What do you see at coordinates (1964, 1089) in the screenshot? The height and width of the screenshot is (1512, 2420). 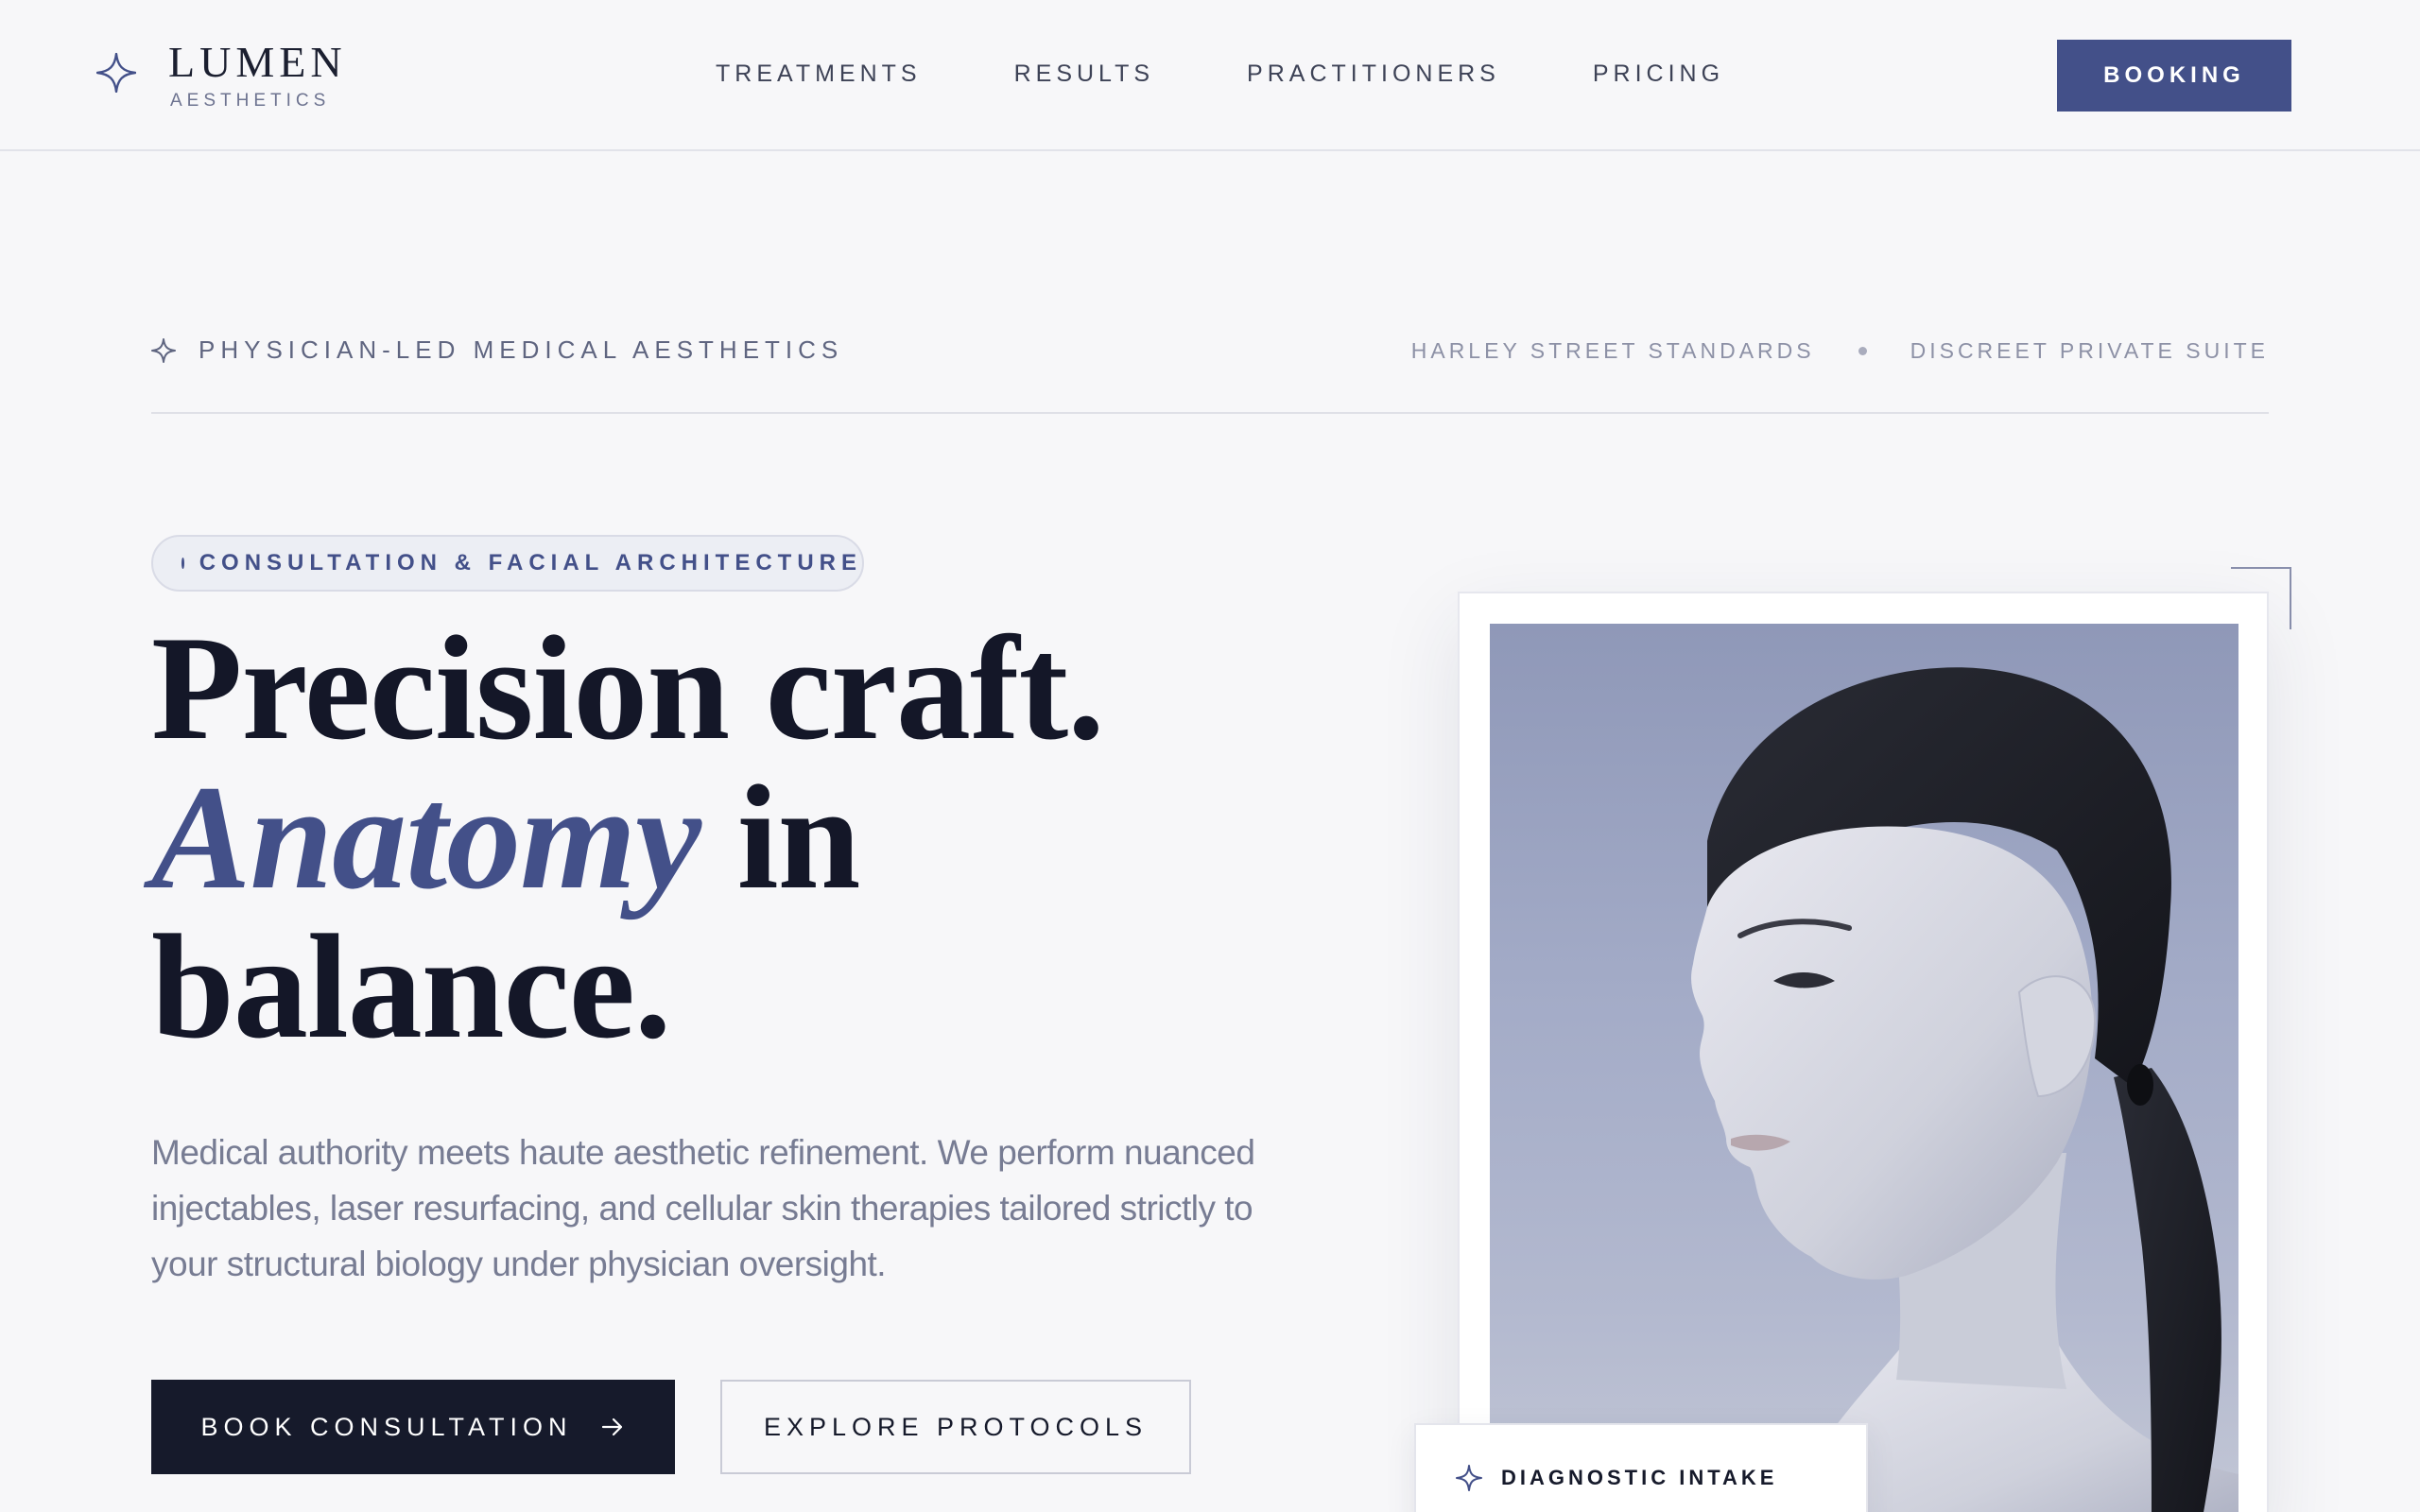 I see `portrait-illustration` at bounding box center [1964, 1089].